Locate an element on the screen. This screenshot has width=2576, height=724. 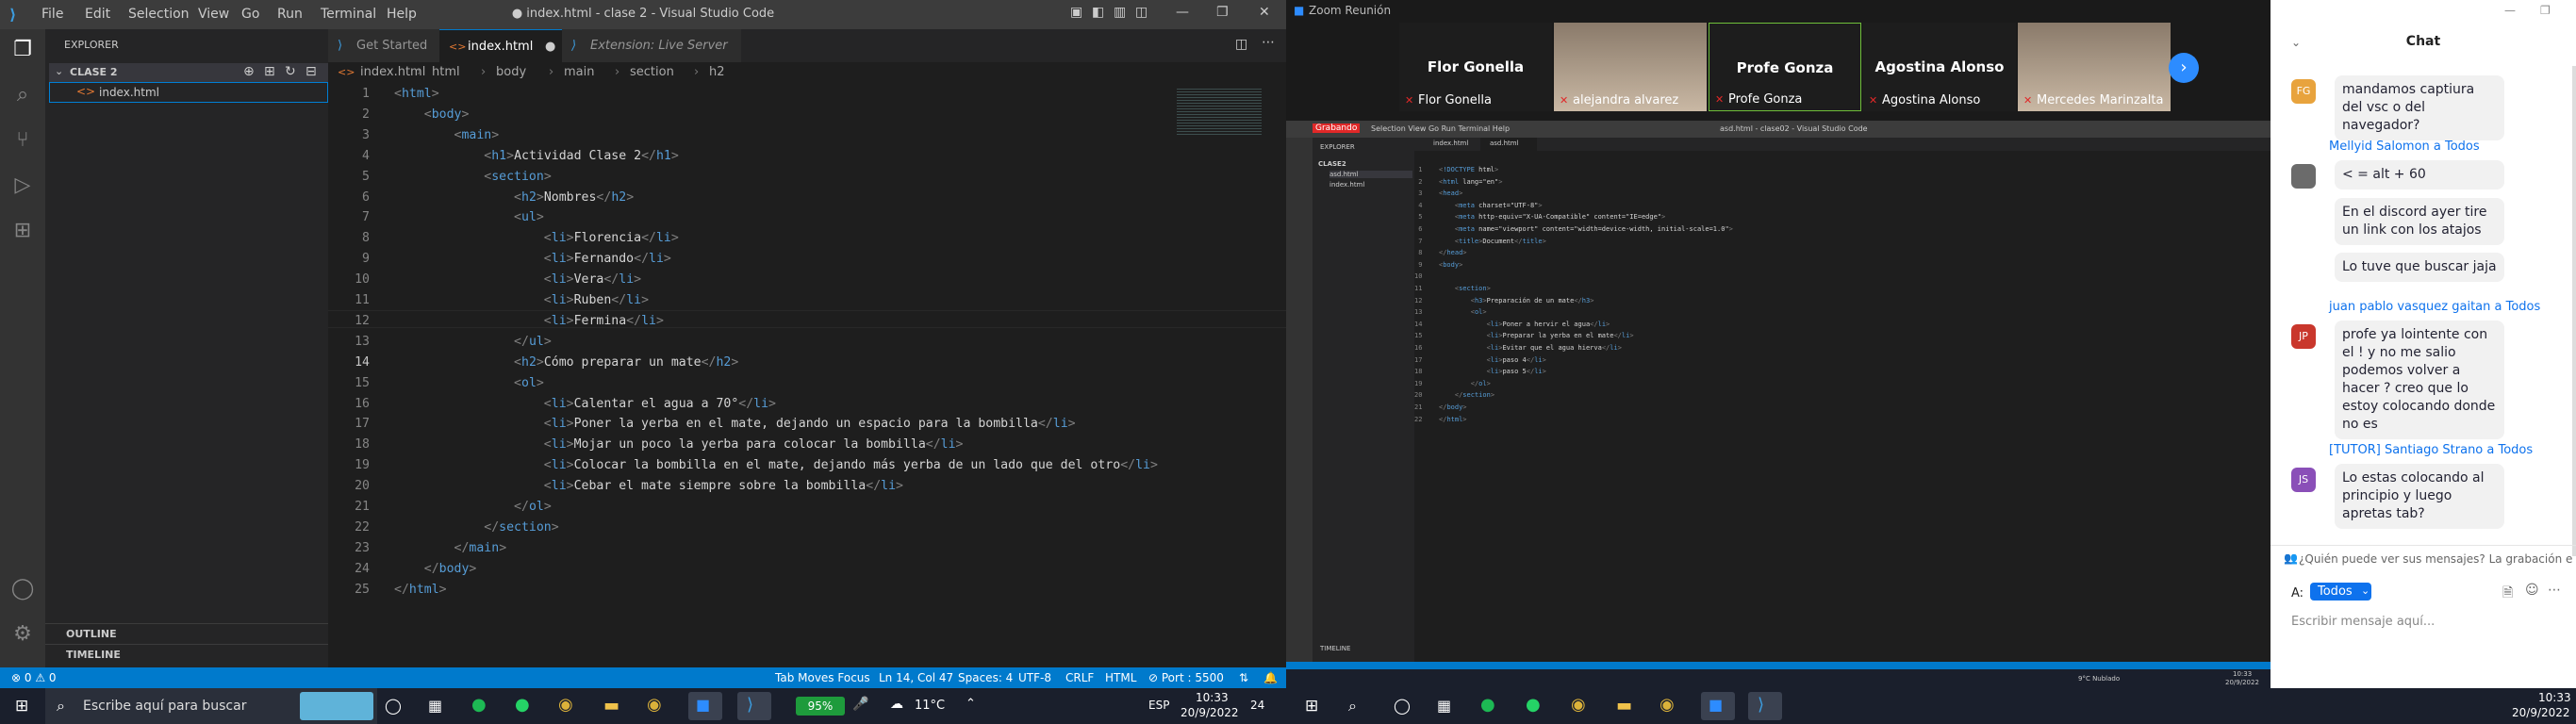
participant-tile: ✕ Mercedes Marinzalta is located at coordinates (2094, 67).